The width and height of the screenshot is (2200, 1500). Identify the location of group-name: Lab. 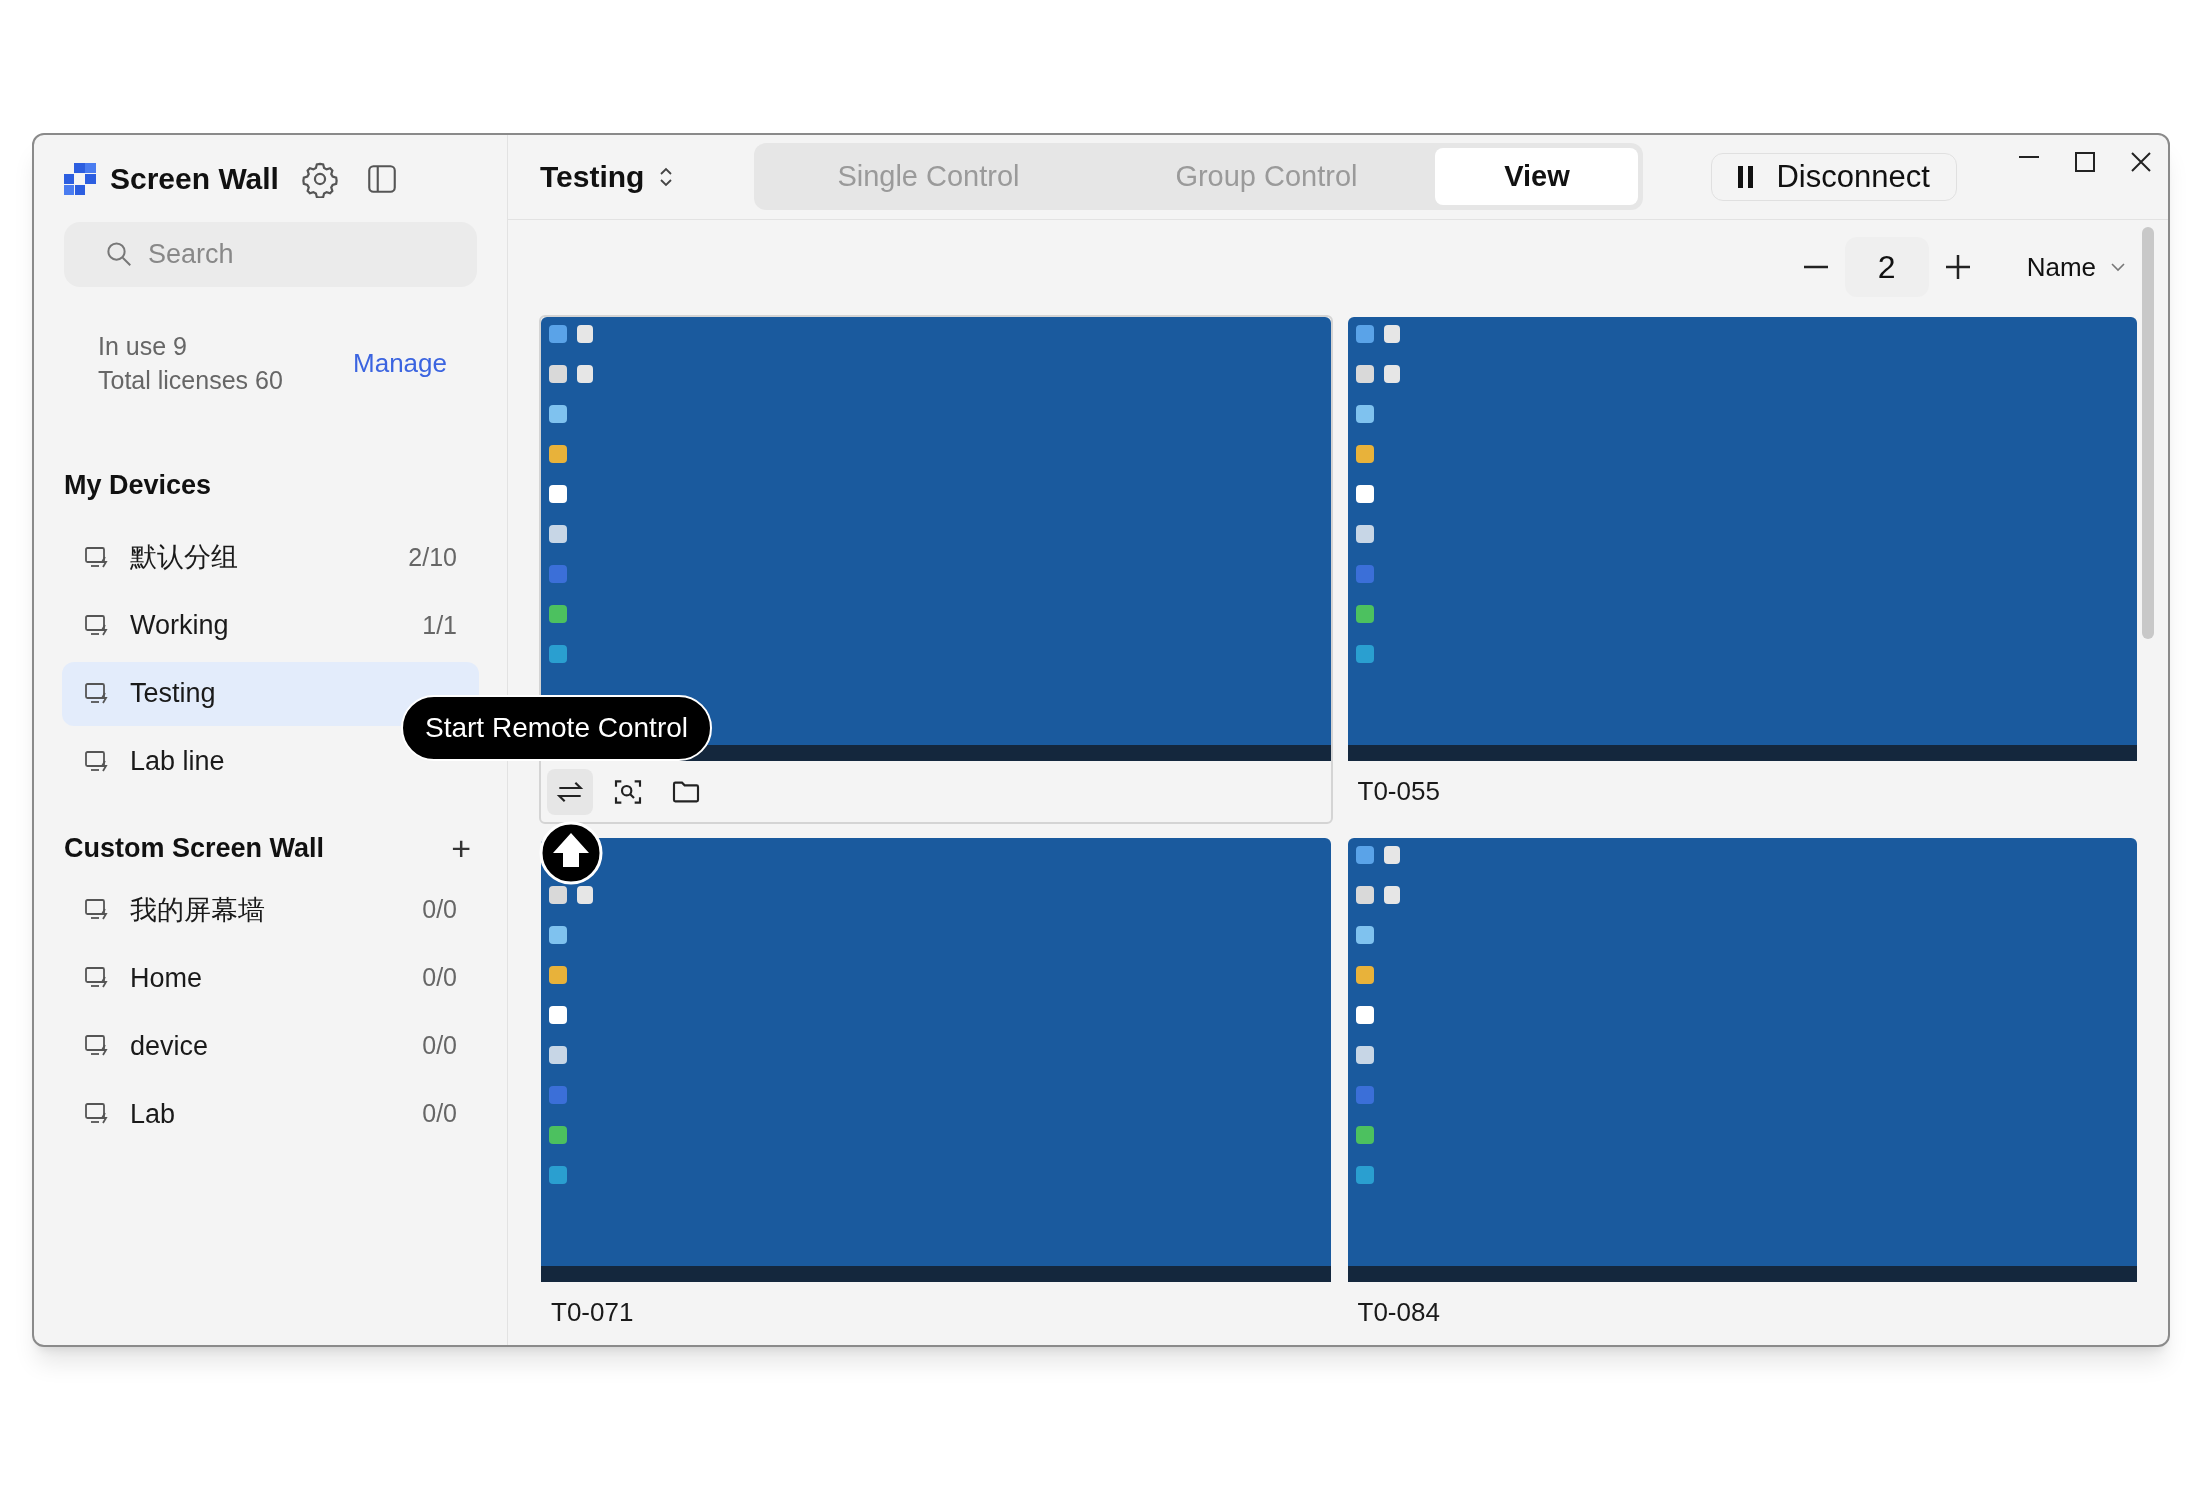
(153, 1114).